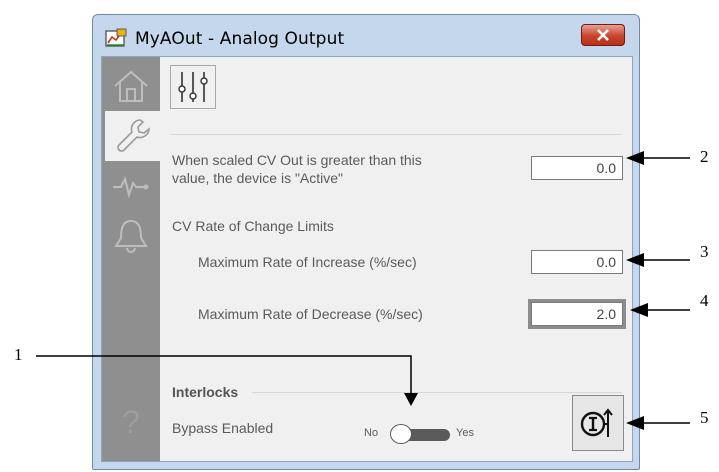 This screenshot has height=472, width=719. Describe the element at coordinates (704, 417) in the screenshot. I see `callout-5: 5` at that location.